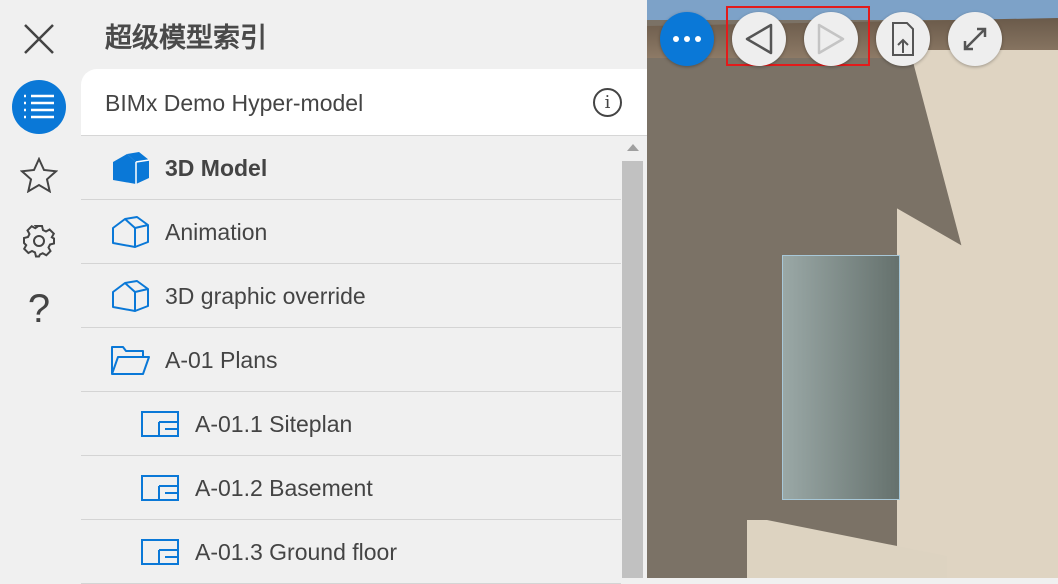 This screenshot has width=1058, height=584. What do you see at coordinates (351, 232) in the screenshot?
I see `list-item: Animation` at bounding box center [351, 232].